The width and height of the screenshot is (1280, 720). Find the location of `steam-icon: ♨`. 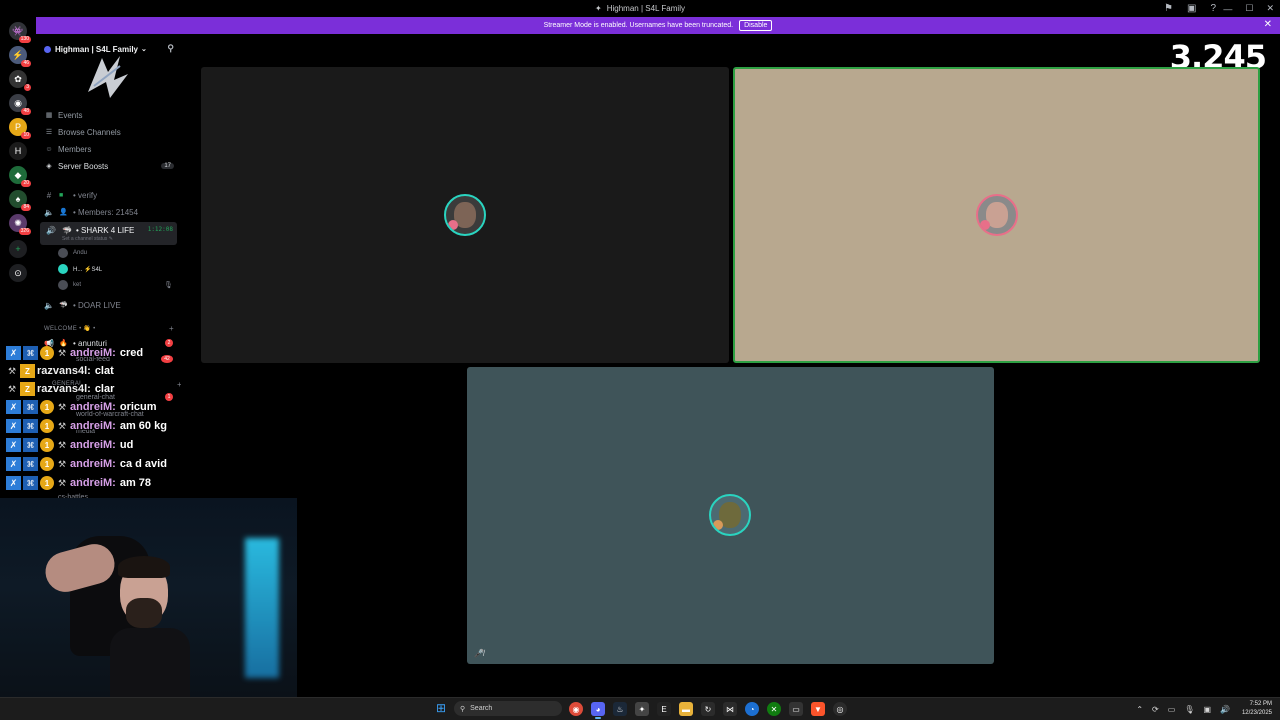

steam-icon: ♨ is located at coordinates (620, 709).